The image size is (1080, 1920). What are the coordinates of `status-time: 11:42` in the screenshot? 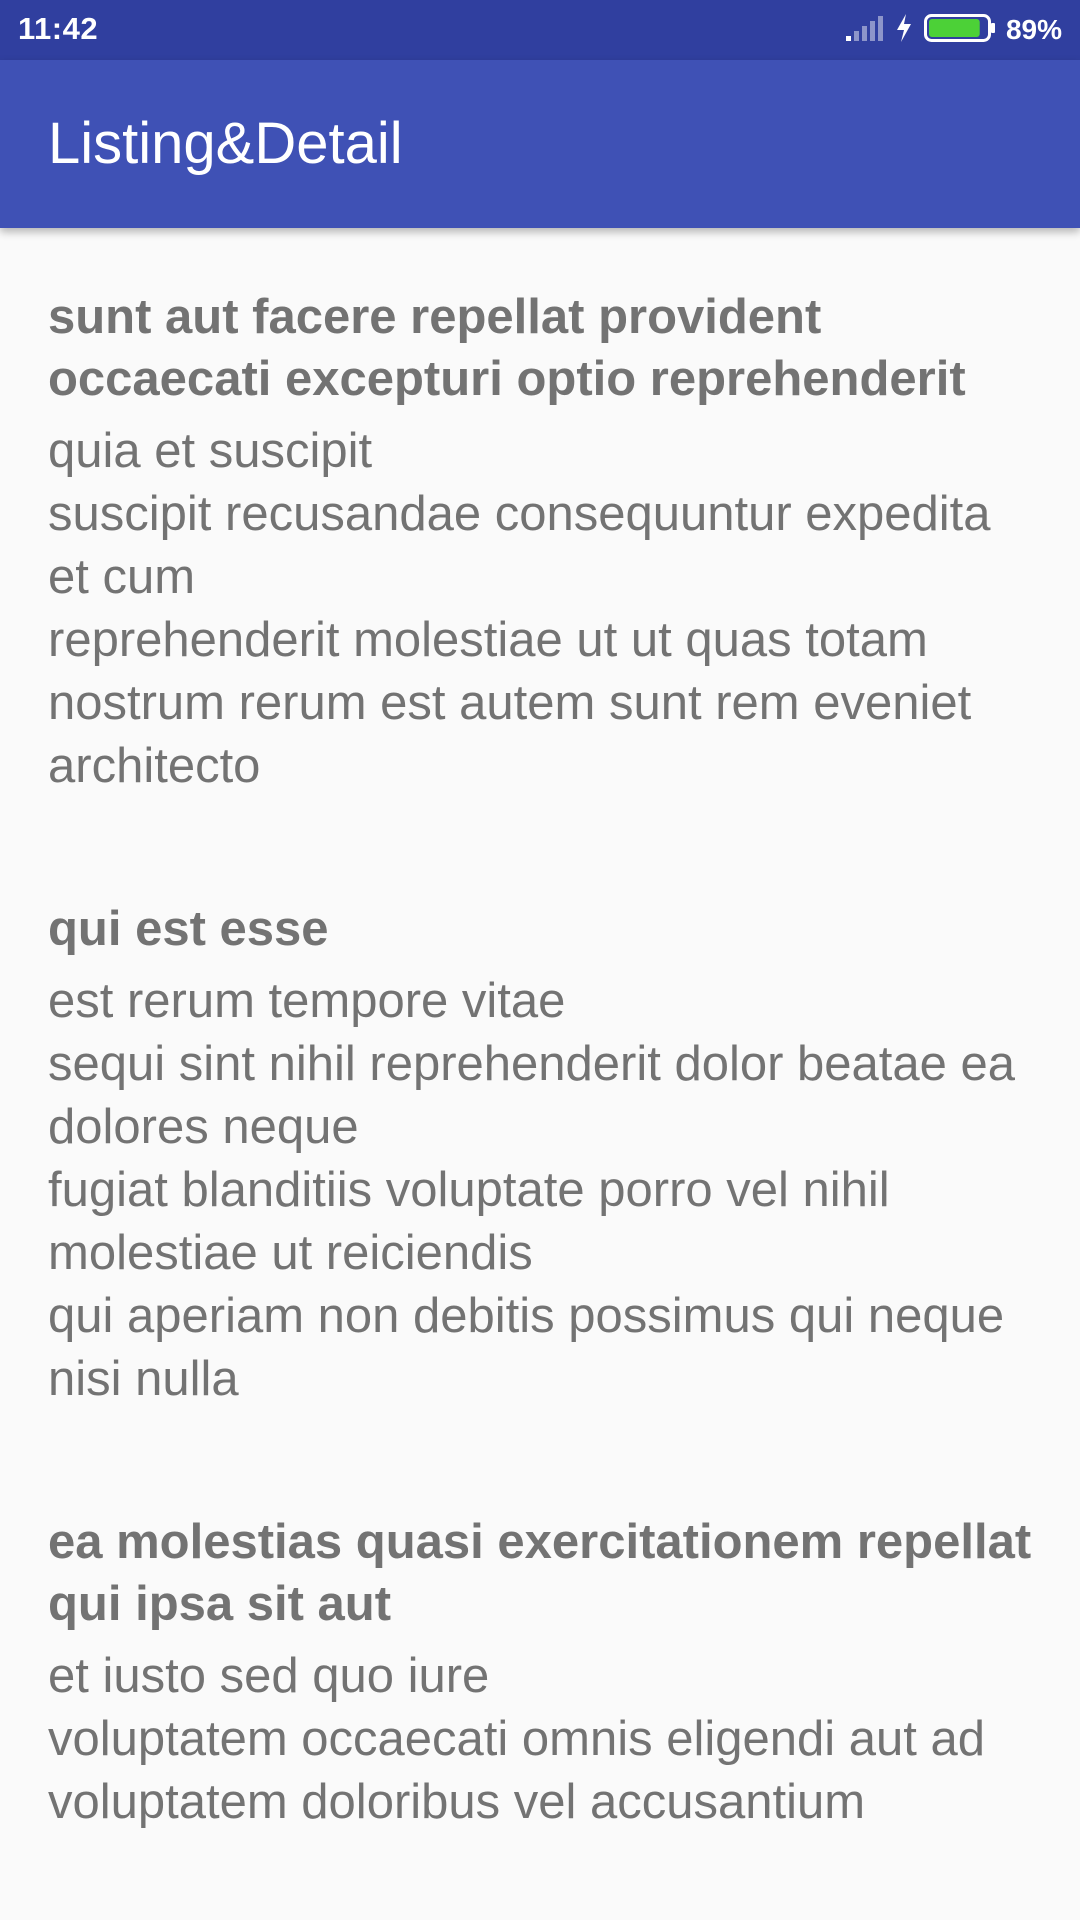 It's located at (58, 28).